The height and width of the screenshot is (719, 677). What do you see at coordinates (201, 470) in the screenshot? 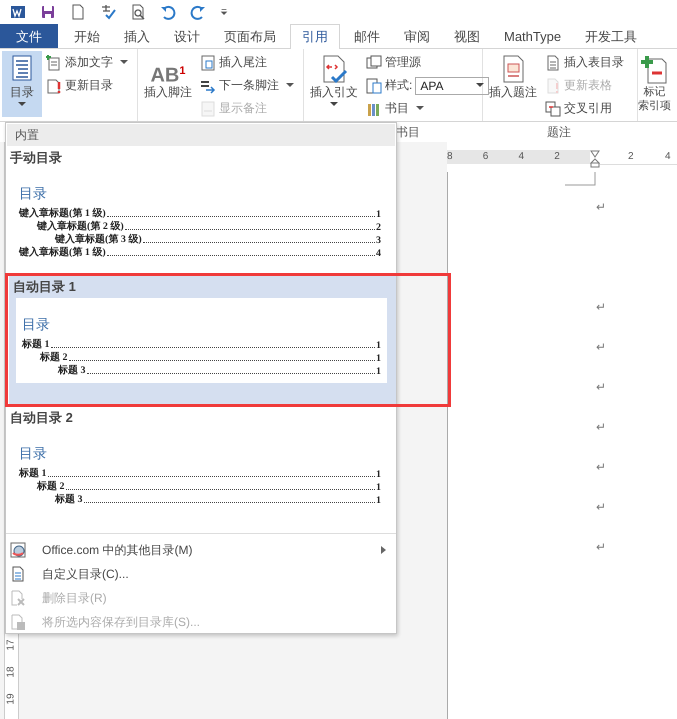
I see `toc-gallery-item: 自动目录 2 目录 标题 1 1 标题 2 1 标题 3 1` at bounding box center [201, 470].